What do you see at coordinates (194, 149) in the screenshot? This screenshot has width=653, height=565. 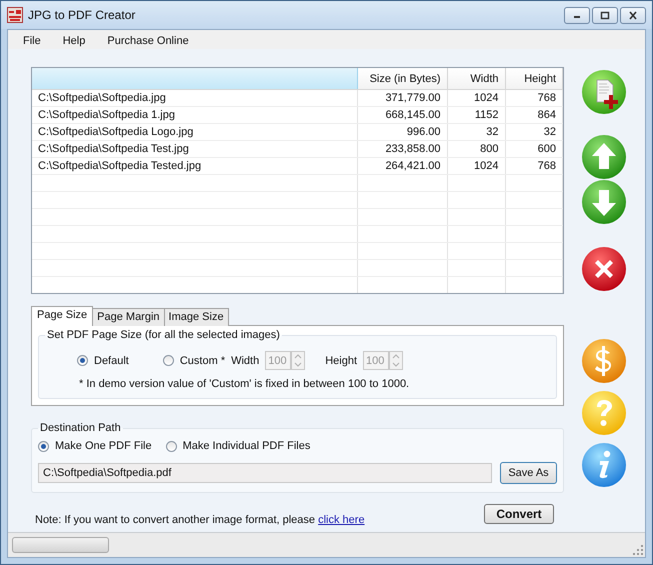 I see `table-cell: C:\Softpedia\Softpedia Test.jpg` at bounding box center [194, 149].